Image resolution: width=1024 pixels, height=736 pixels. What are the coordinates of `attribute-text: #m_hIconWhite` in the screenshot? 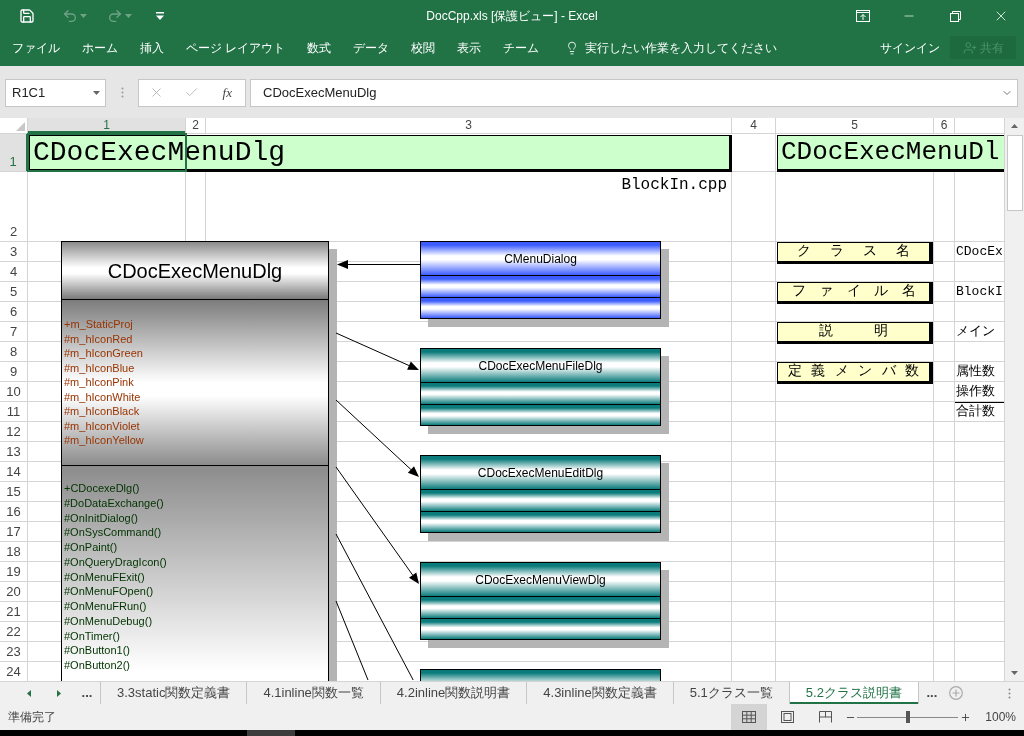 It's located at (102, 396).